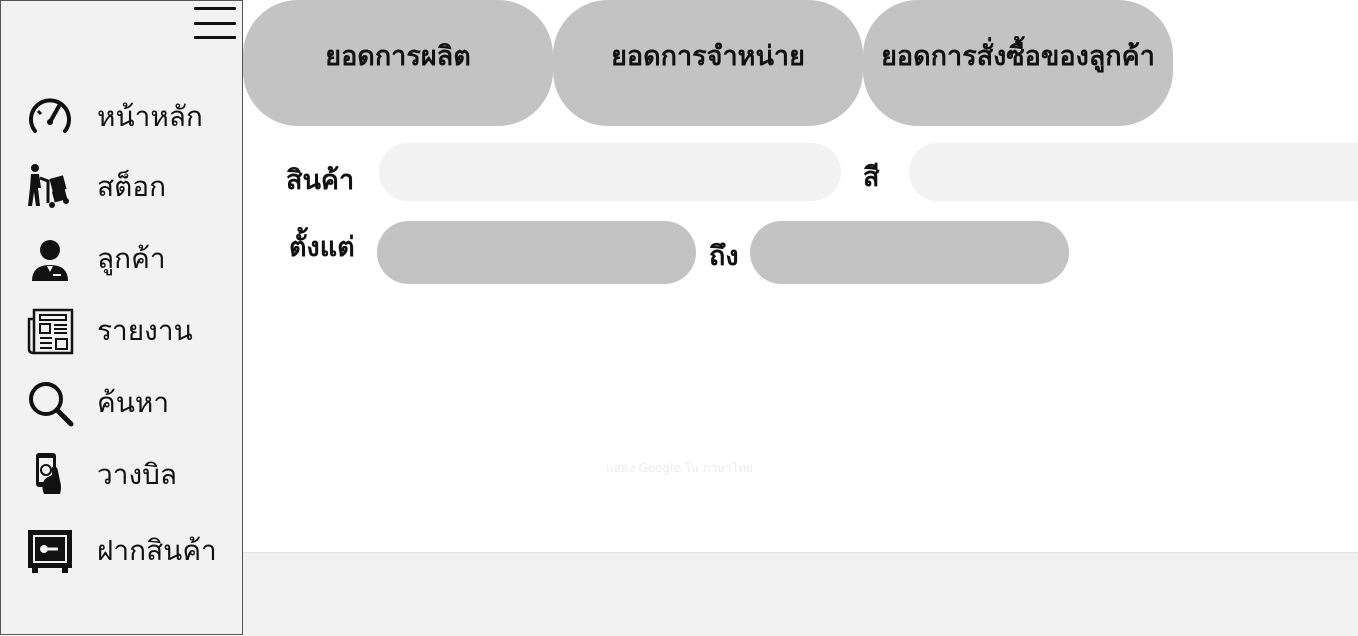 This screenshot has width=1358, height=636. What do you see at coordinates (610, 172) in the screenshot?
I see `product-input` at bounding box center [610, 172].